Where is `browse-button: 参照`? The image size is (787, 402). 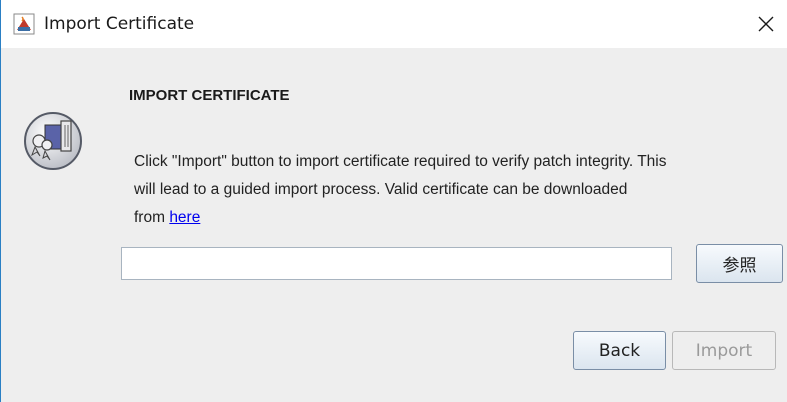 browse-button: 参照 is located at coordinates (739, 263).